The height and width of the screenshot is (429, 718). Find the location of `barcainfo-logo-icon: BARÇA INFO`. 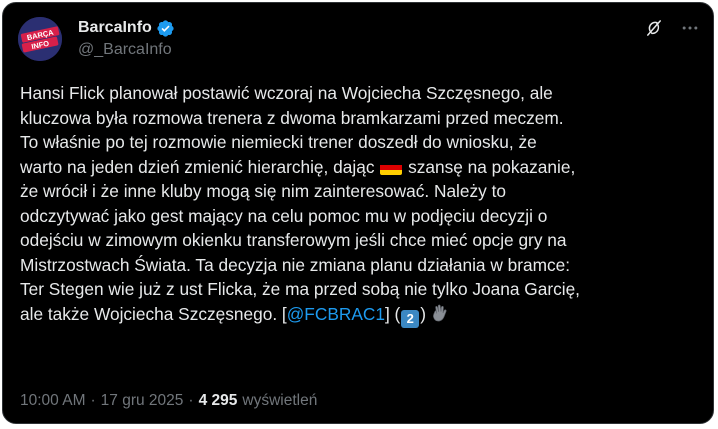

barcainfo-logo-icon: BARÇA INFO is located at coordinates (40, 39).